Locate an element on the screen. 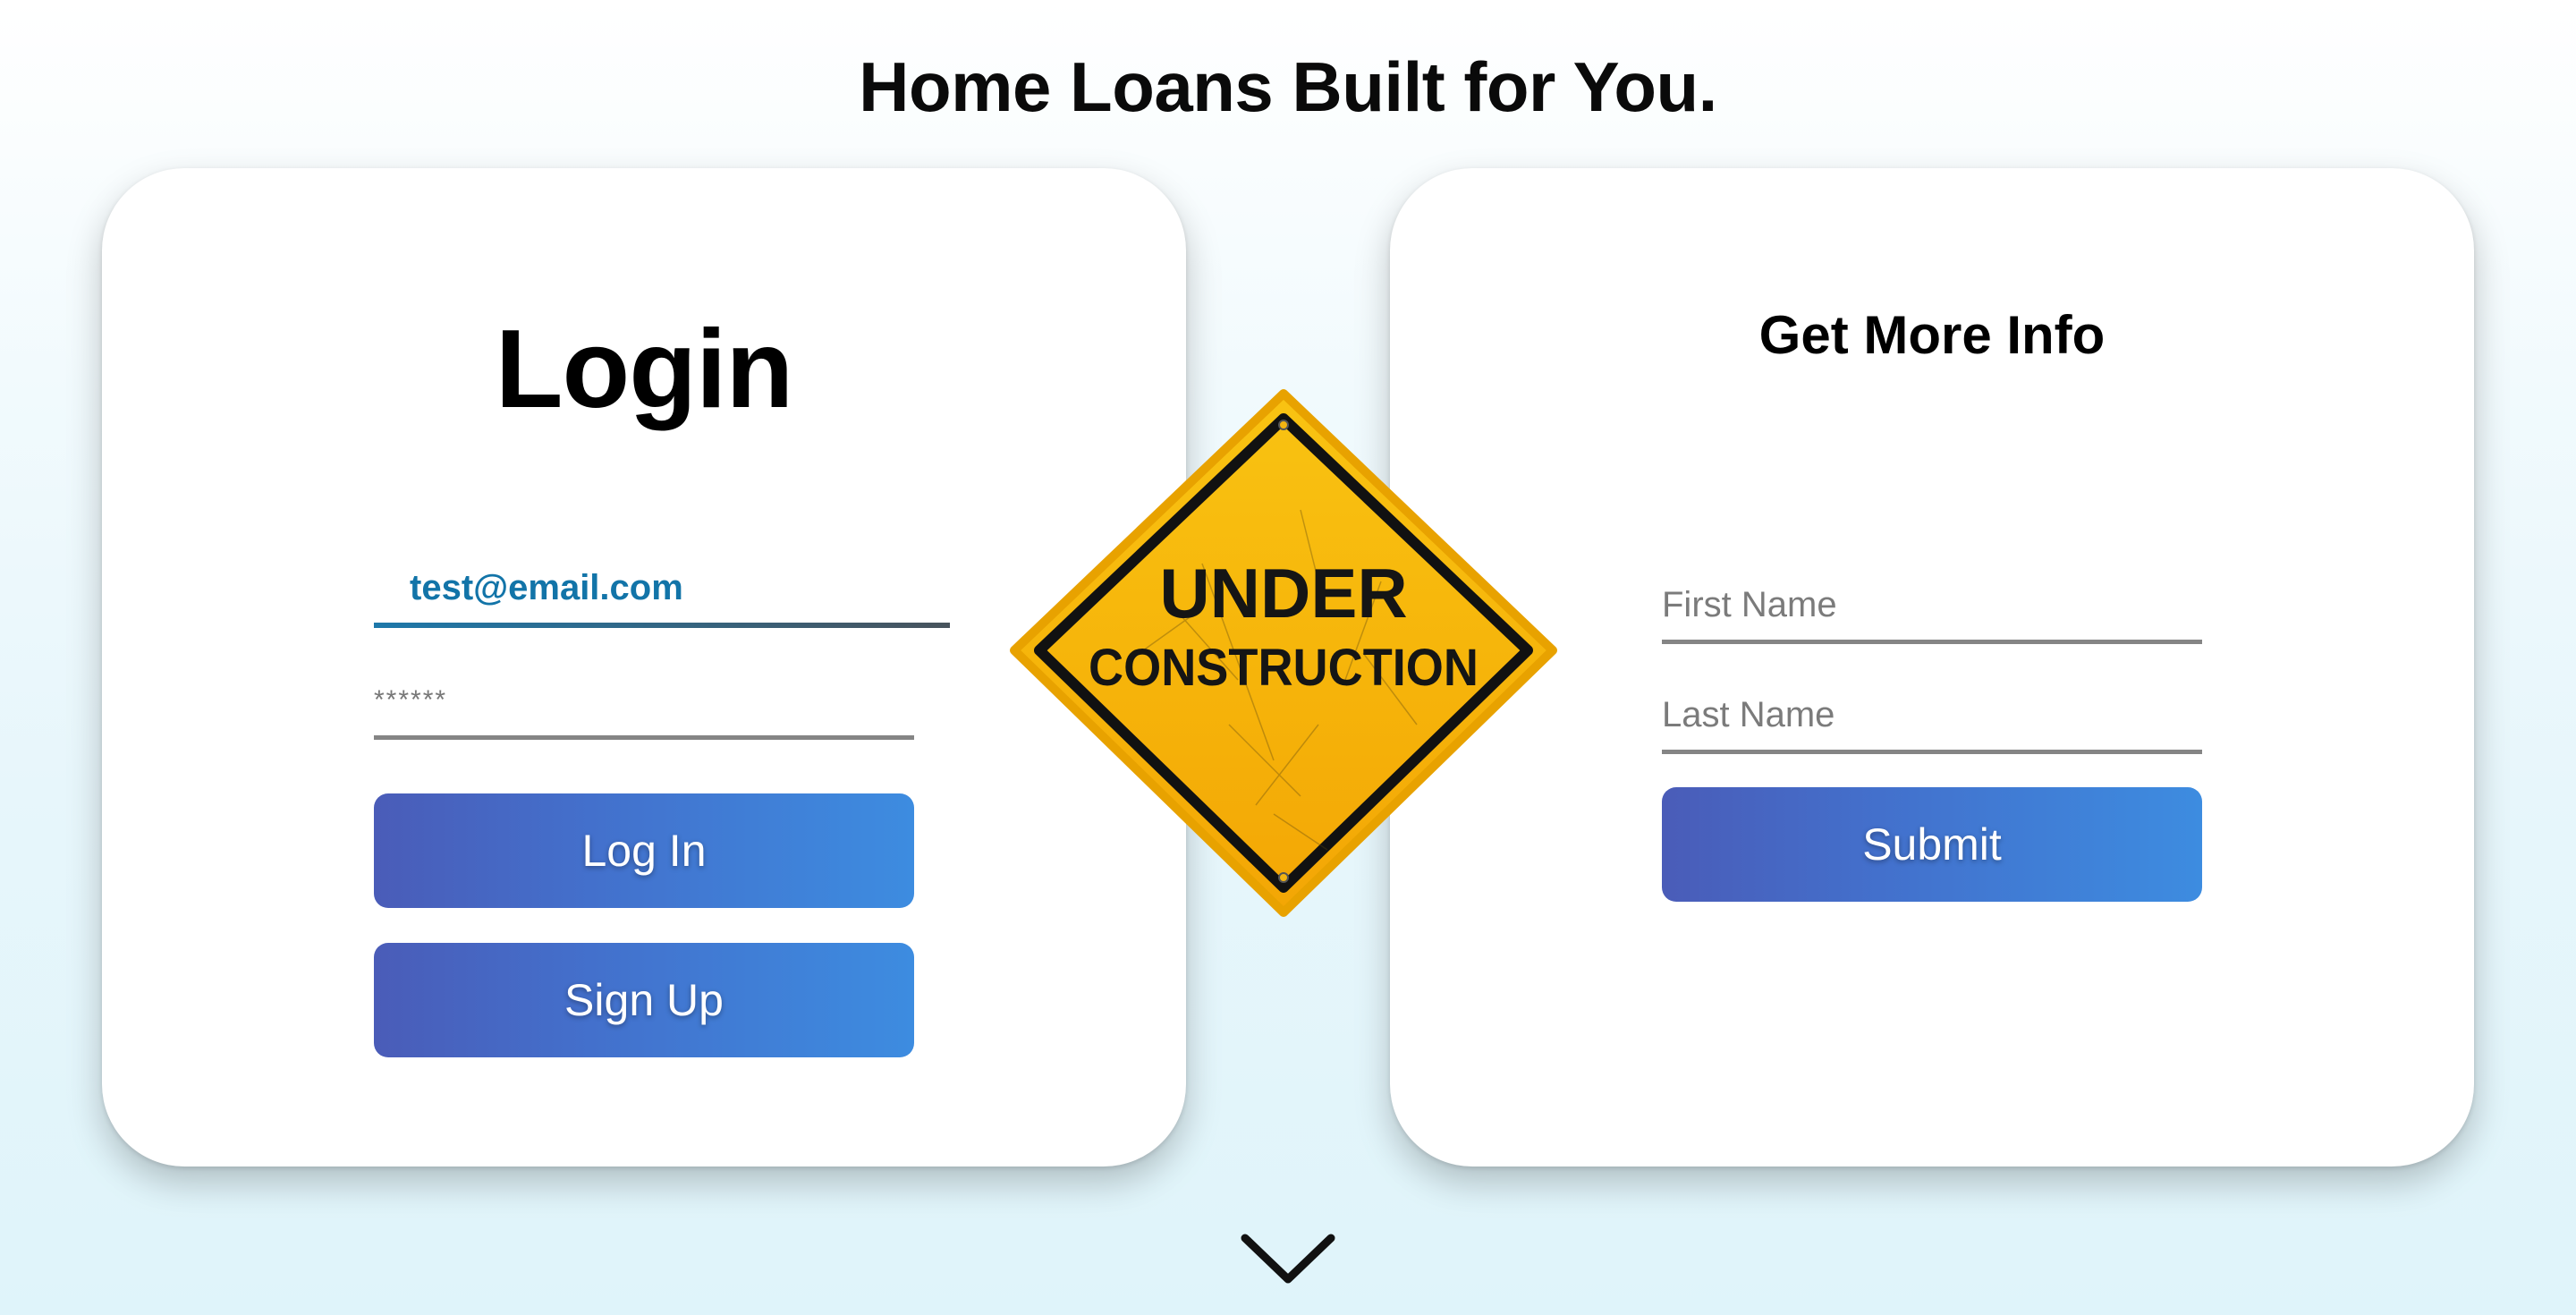 The image size is (2576, 1315). email-input is located at coordinates (662, 590).